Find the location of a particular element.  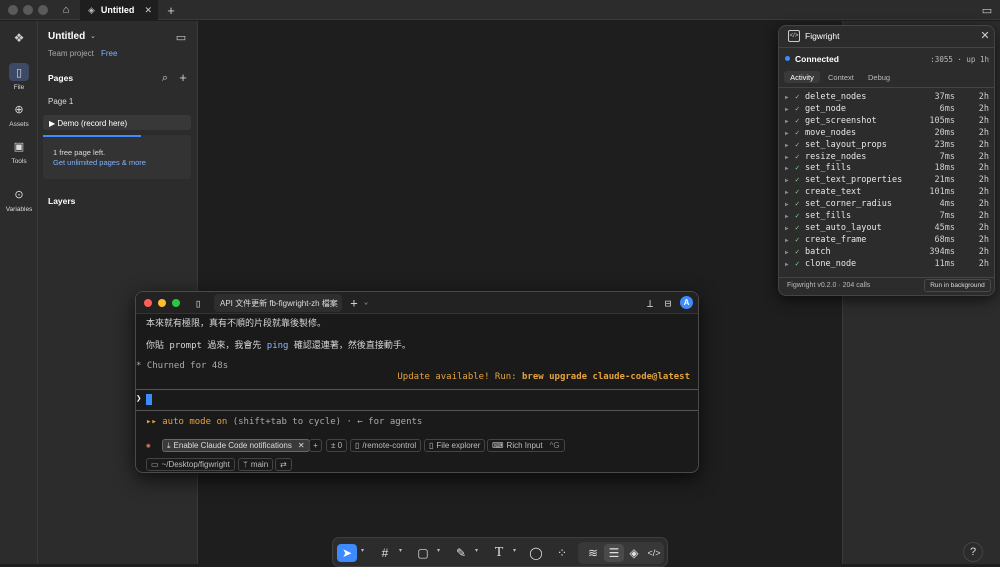

call-age: 2h is located at coordinates (983, 227).